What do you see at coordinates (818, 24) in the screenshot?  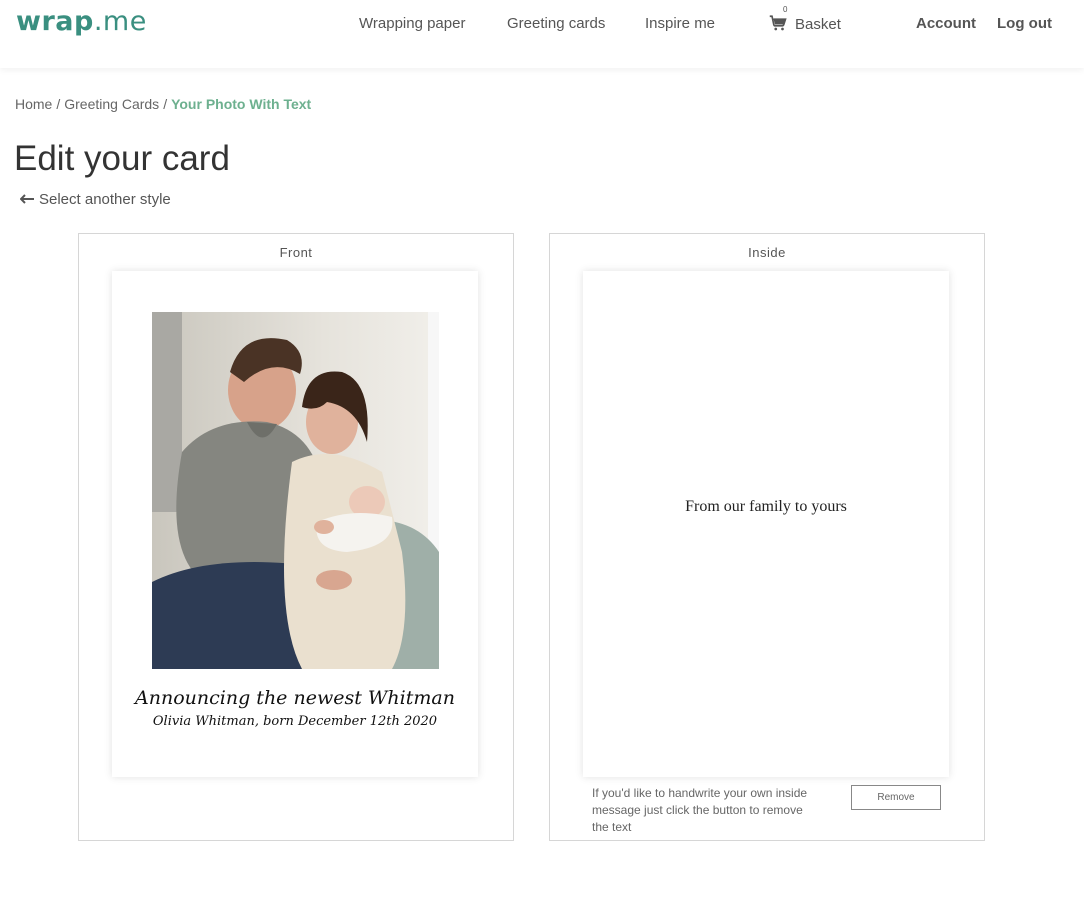 I see `nav-basket: Basket` at bounding box center [818, 24].